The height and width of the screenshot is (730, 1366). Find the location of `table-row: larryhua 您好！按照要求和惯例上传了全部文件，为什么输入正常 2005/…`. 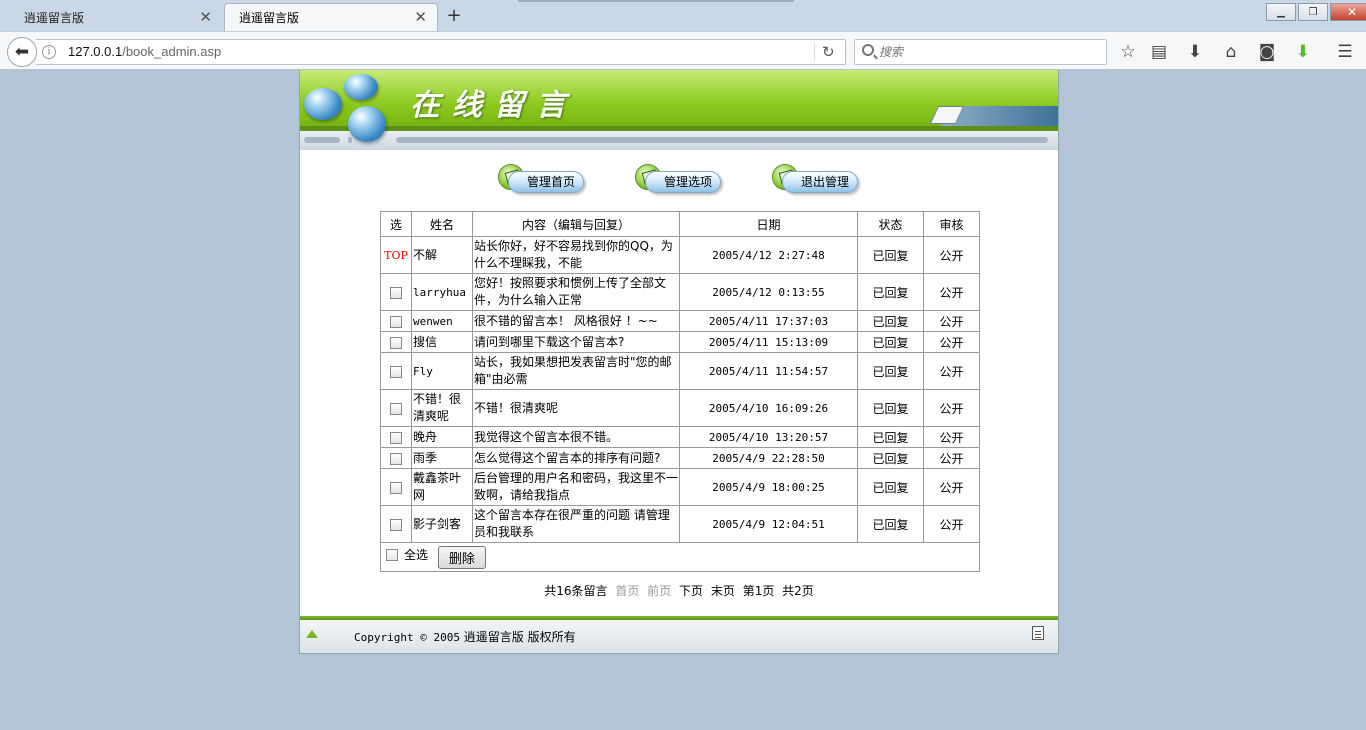

table-row: larryhua 您好！按照要求和惯例上传了全部文件，为什么输入正常 2005/… is located at coordinates (680, 292).